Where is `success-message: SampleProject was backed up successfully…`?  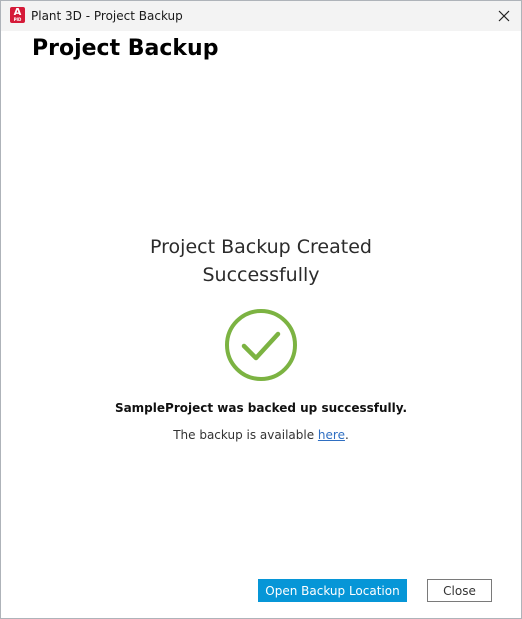
success-message: SampleProject was backed up successfully… is located at coordinates (261, 408).